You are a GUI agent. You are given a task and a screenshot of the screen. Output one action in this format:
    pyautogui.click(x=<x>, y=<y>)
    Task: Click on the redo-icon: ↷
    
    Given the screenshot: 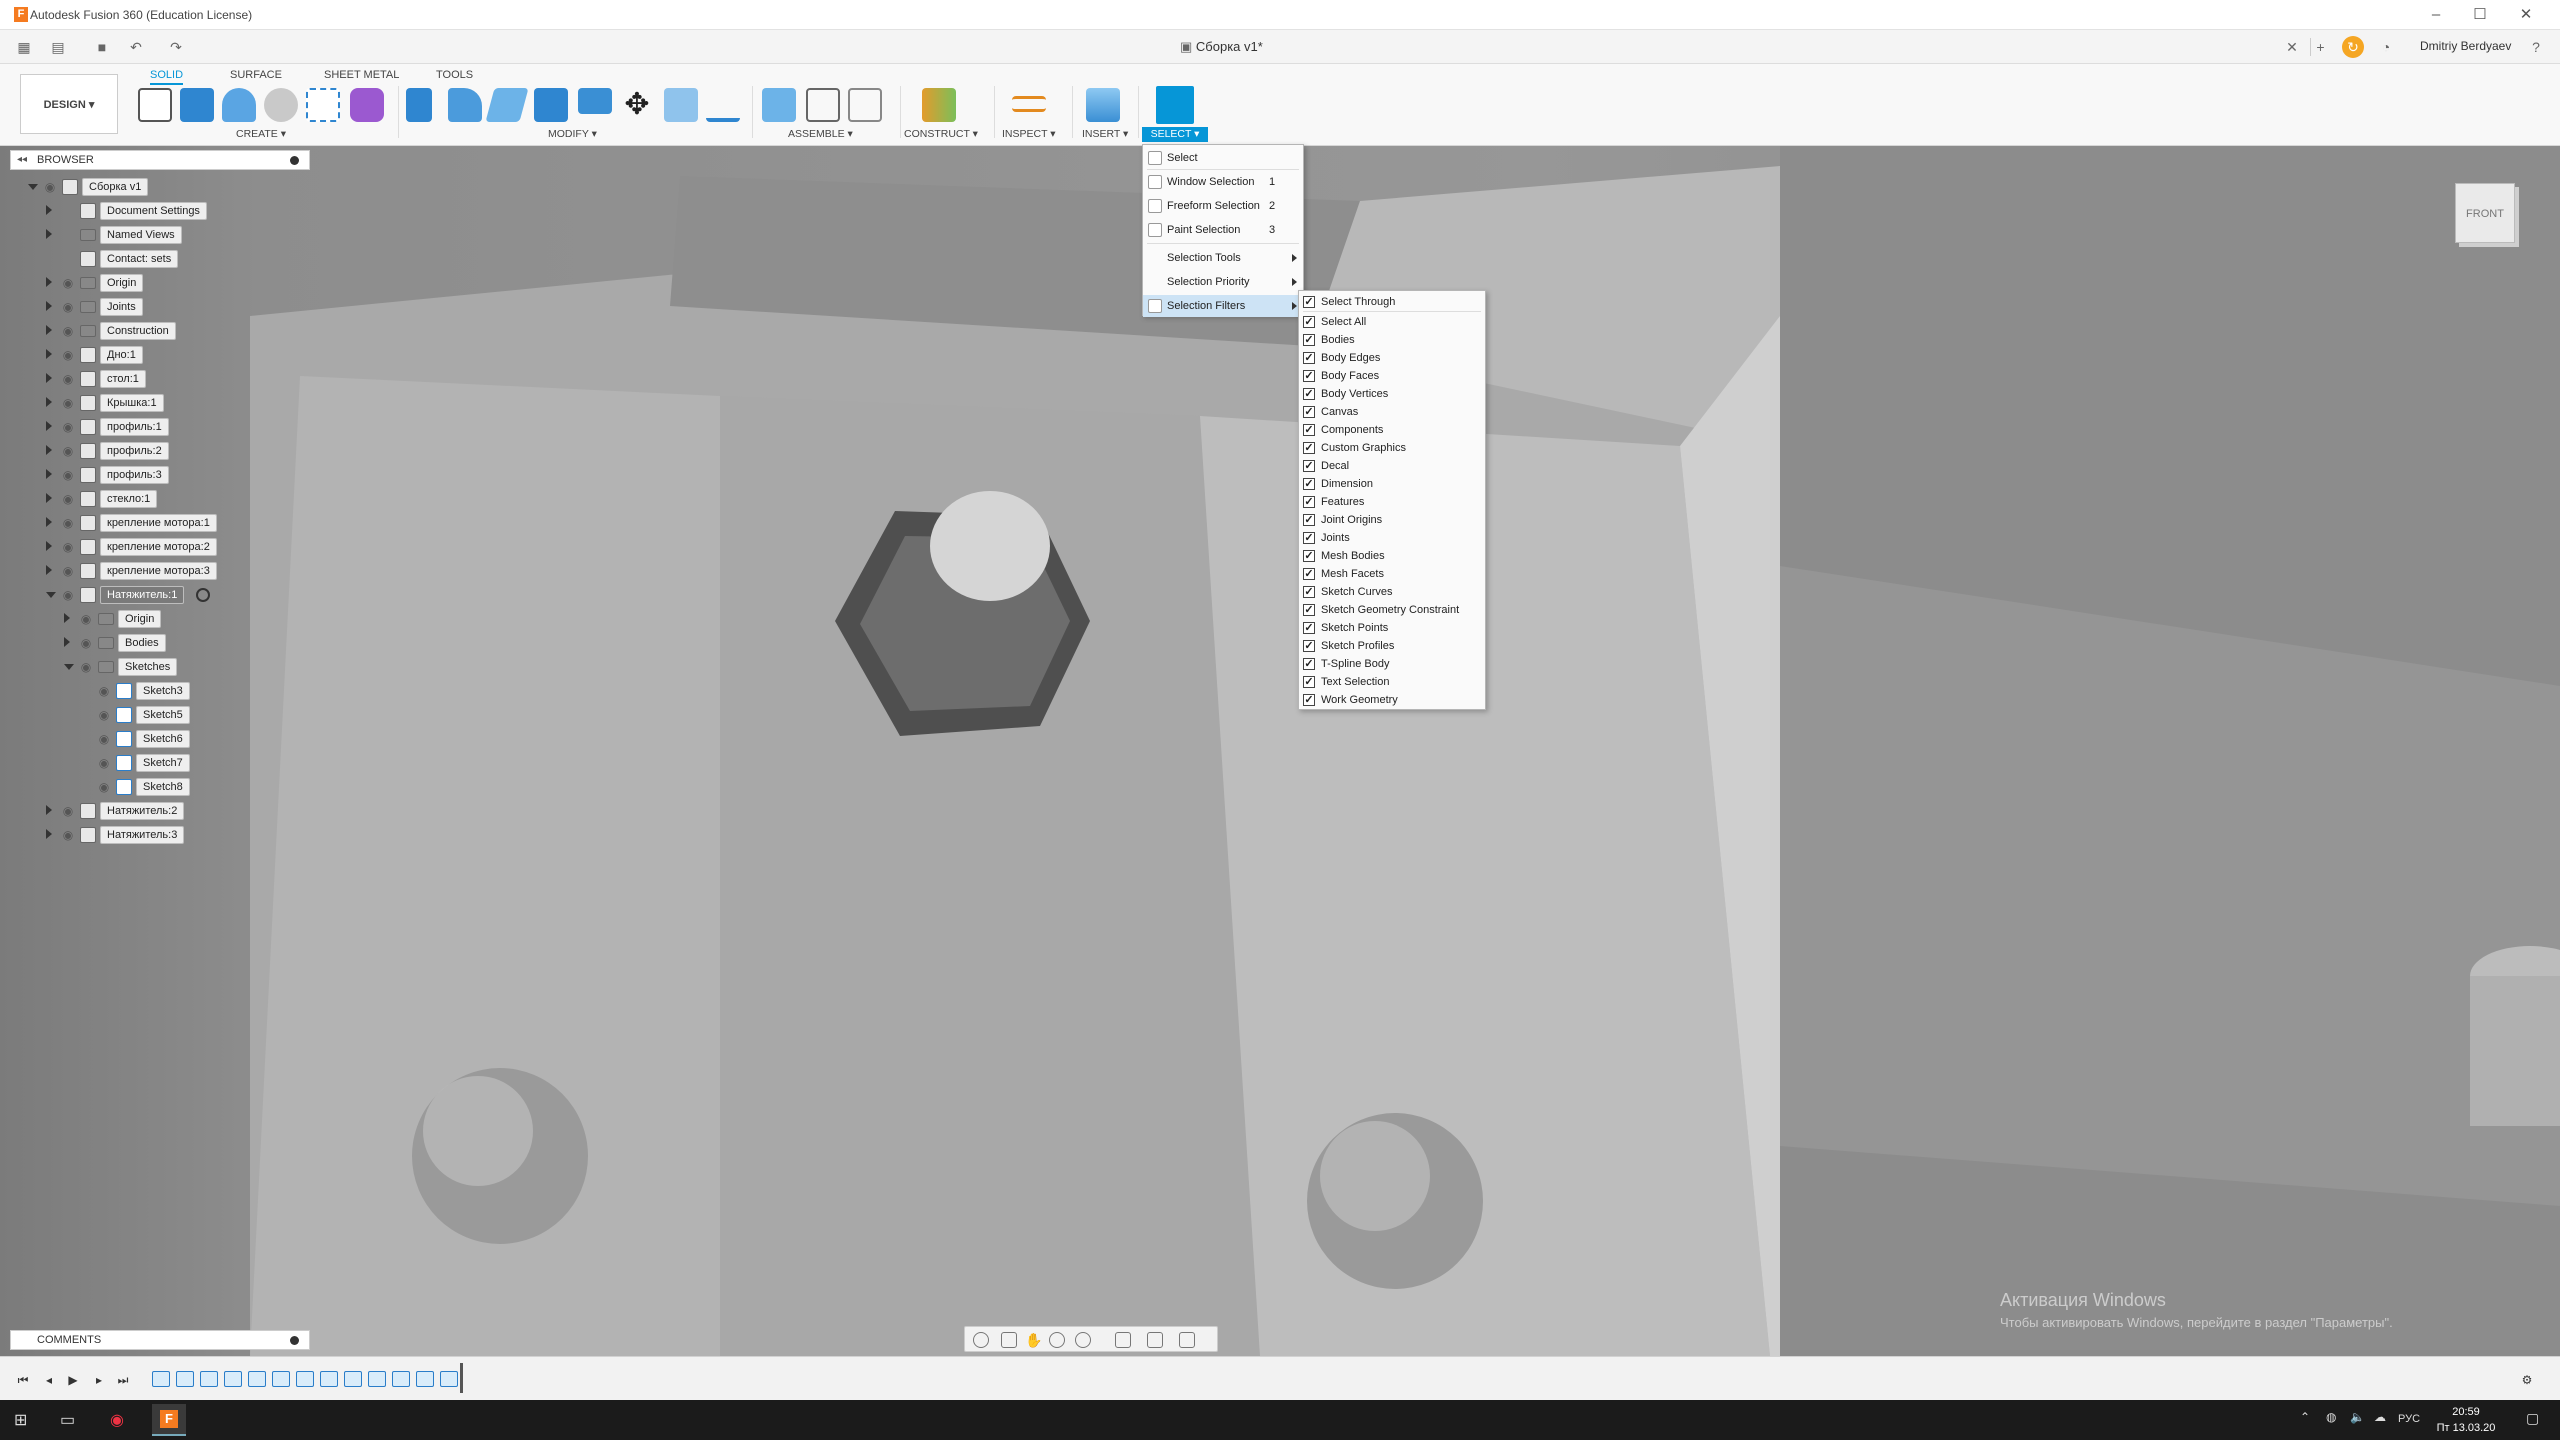 What is the action you would take?
    pyautogui.click(x=176, y=47)
    